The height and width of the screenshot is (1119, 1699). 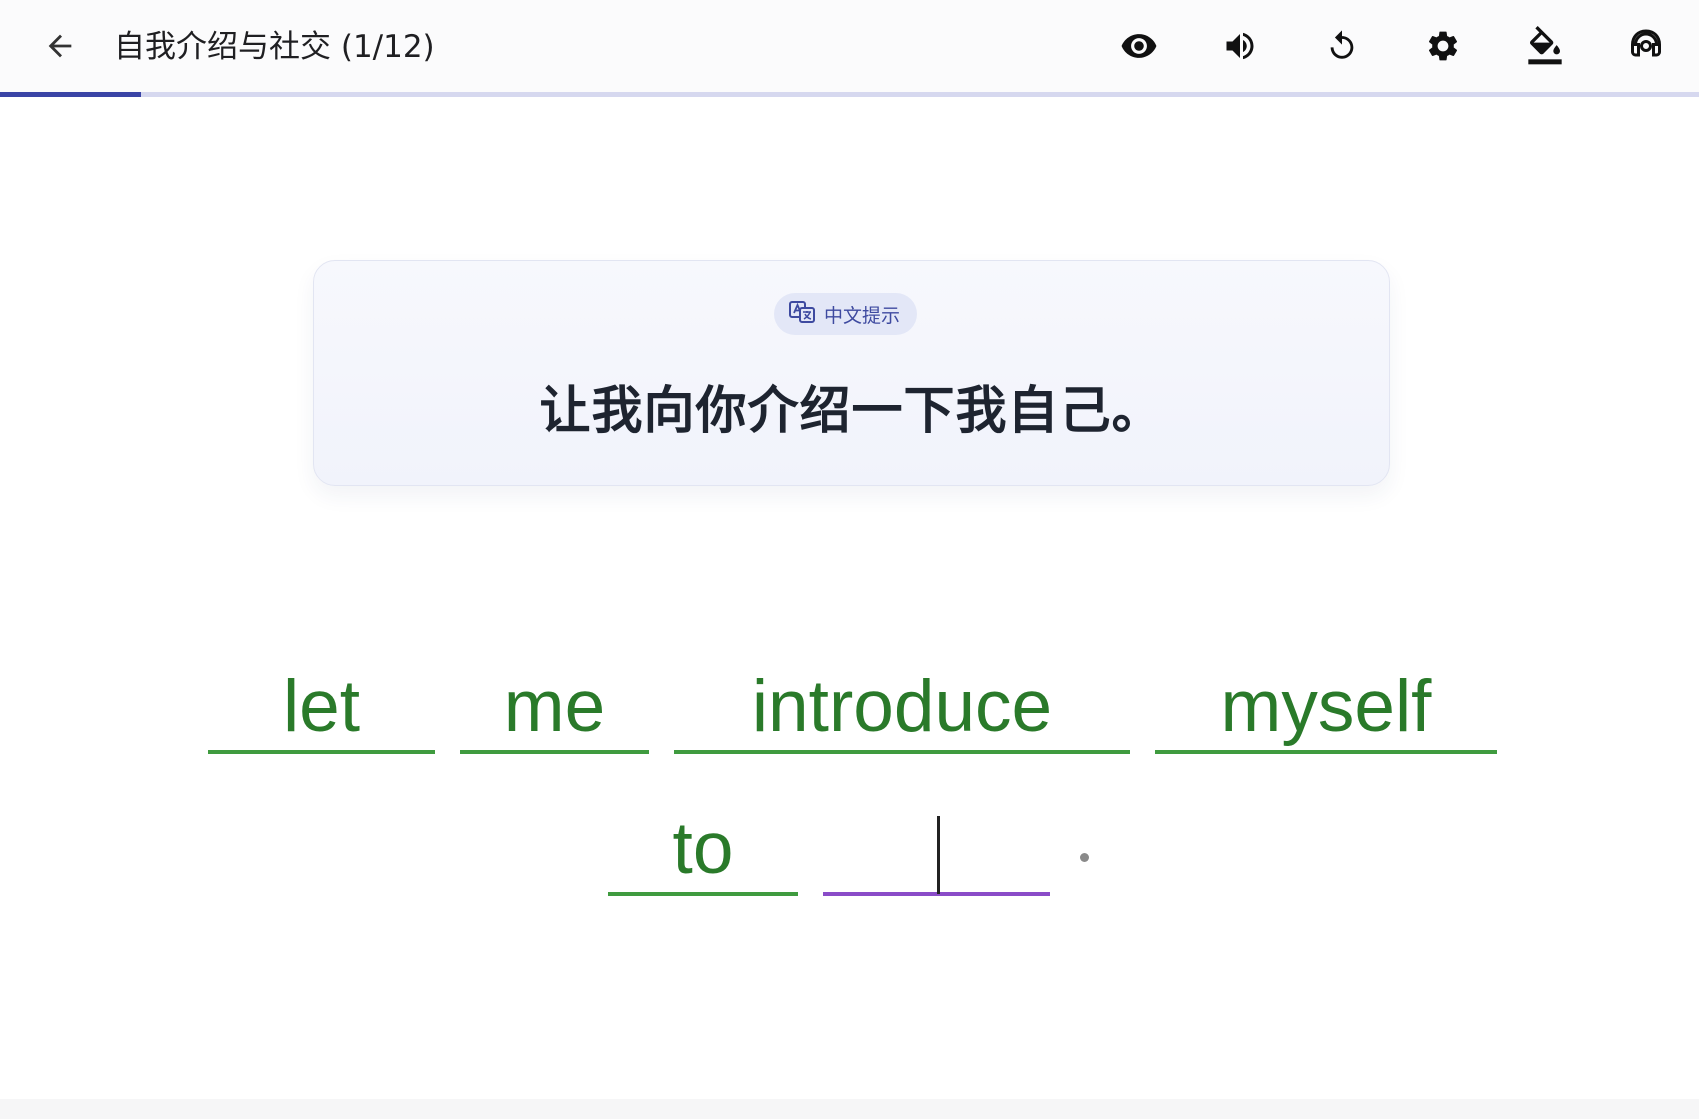 I want to click on volume-icon, so click(x=1240, y=48).